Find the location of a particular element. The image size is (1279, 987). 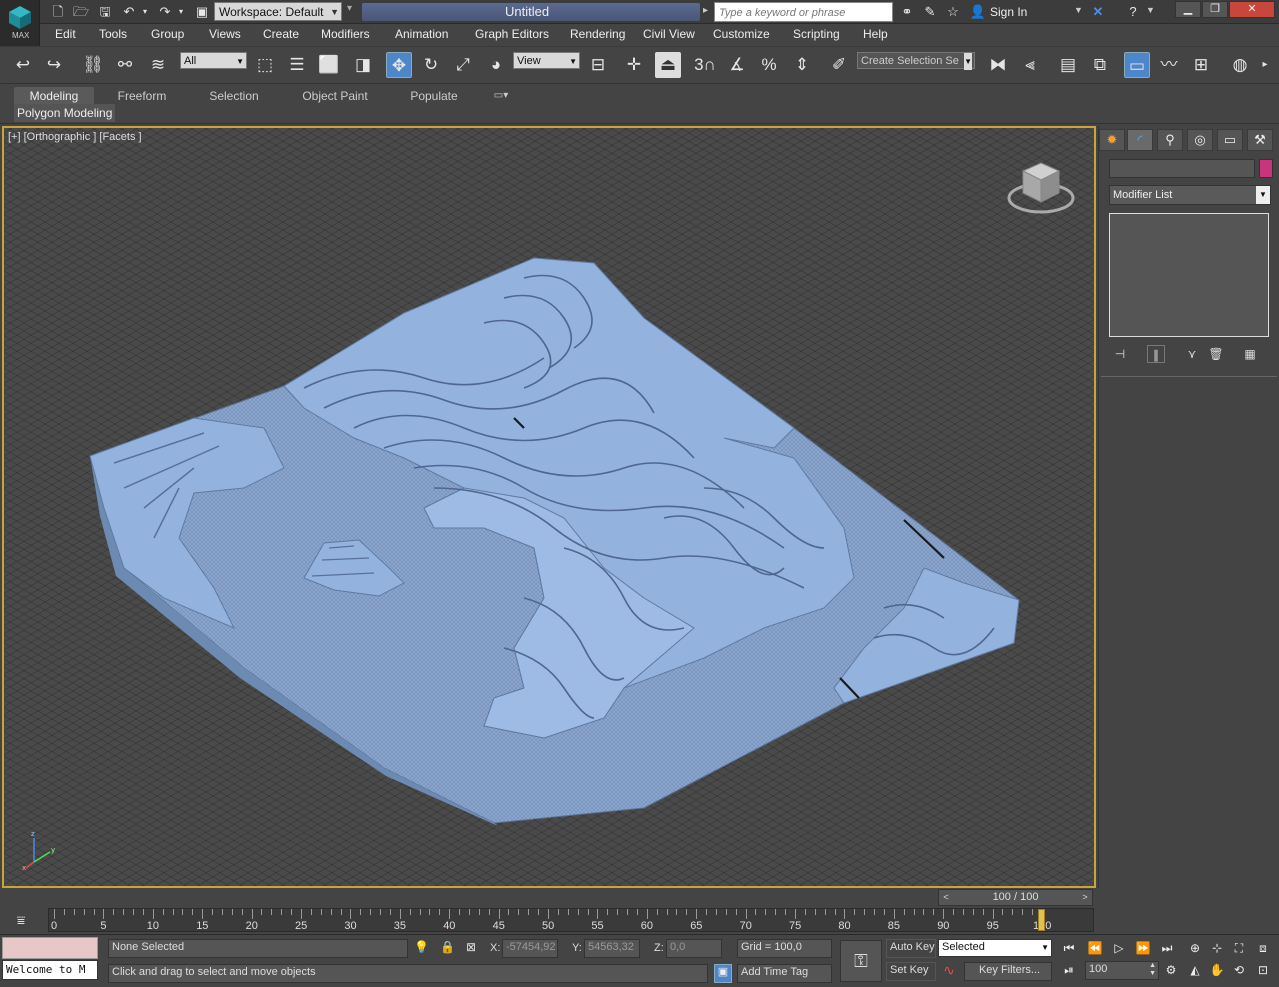

orbit-icon: ⟲ is located at coordinates (1239, 970).